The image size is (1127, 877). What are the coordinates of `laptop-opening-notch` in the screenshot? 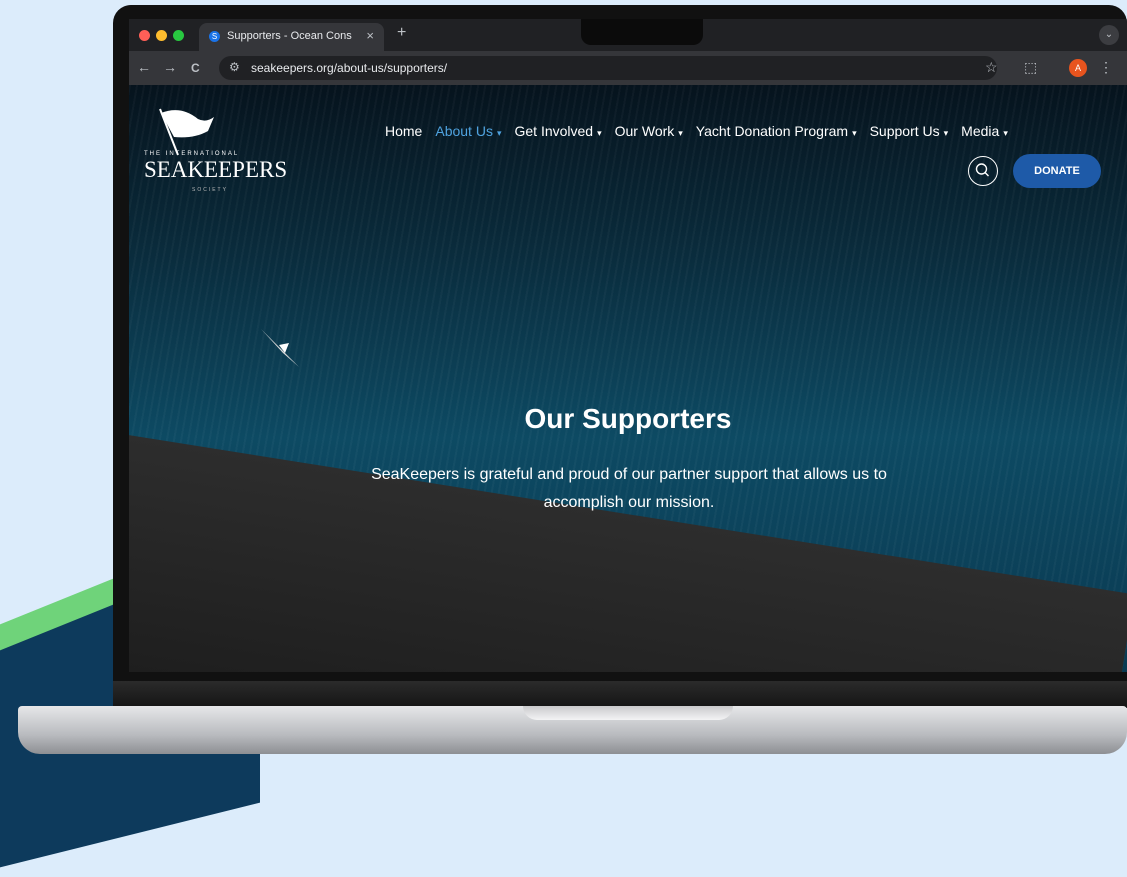 It's located at (628, 713).